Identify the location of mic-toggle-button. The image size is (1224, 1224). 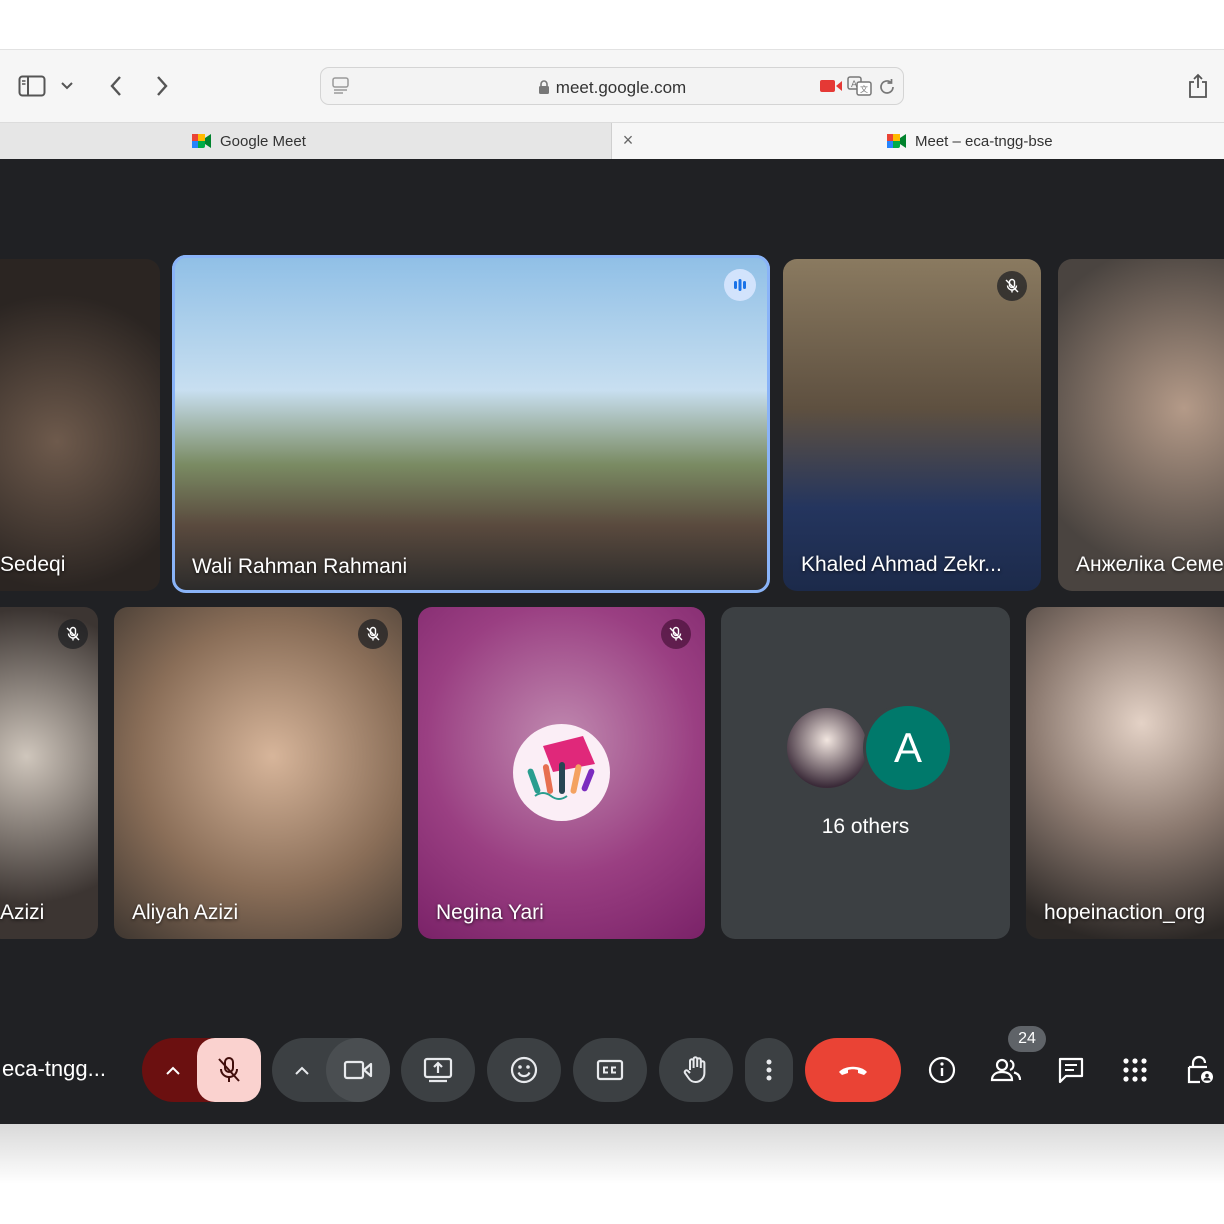
(229, 1070).